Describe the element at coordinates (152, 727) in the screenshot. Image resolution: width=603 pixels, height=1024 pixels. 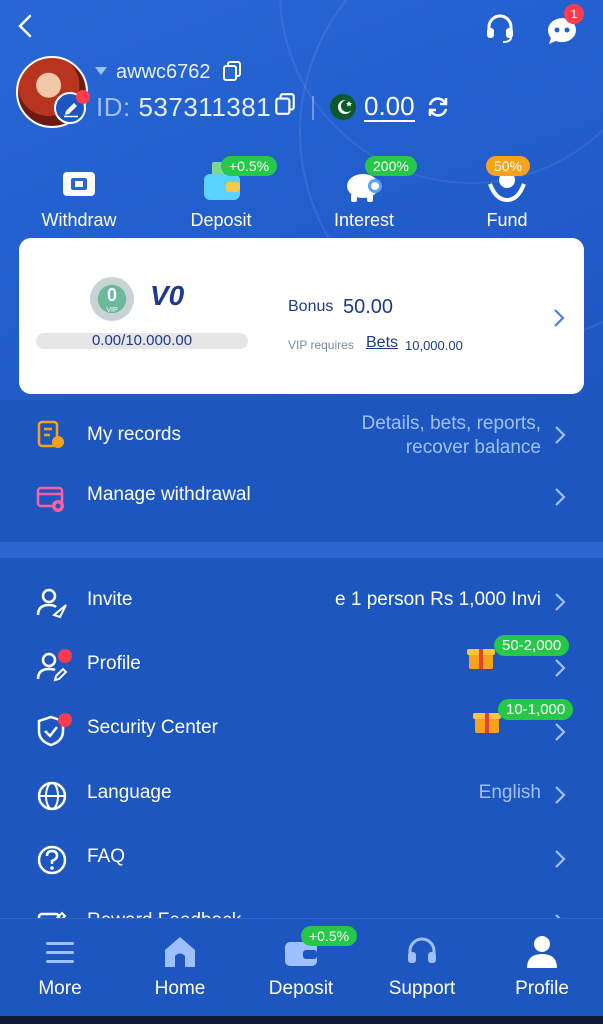
I see `menu-item-security-center-label: Security Center` at that location.